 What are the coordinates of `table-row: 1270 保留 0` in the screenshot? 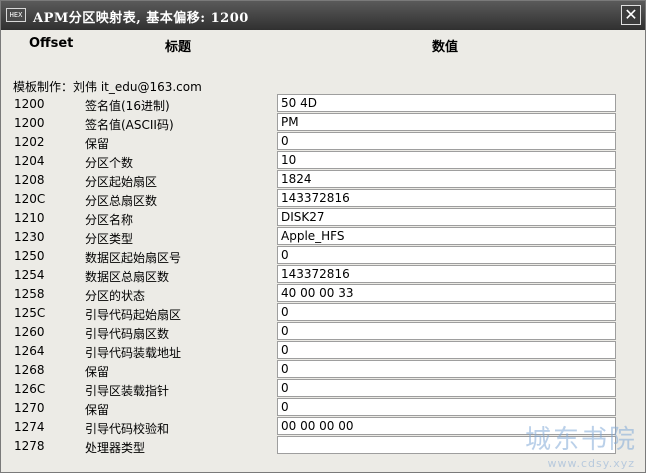 It's located at (323, 407).